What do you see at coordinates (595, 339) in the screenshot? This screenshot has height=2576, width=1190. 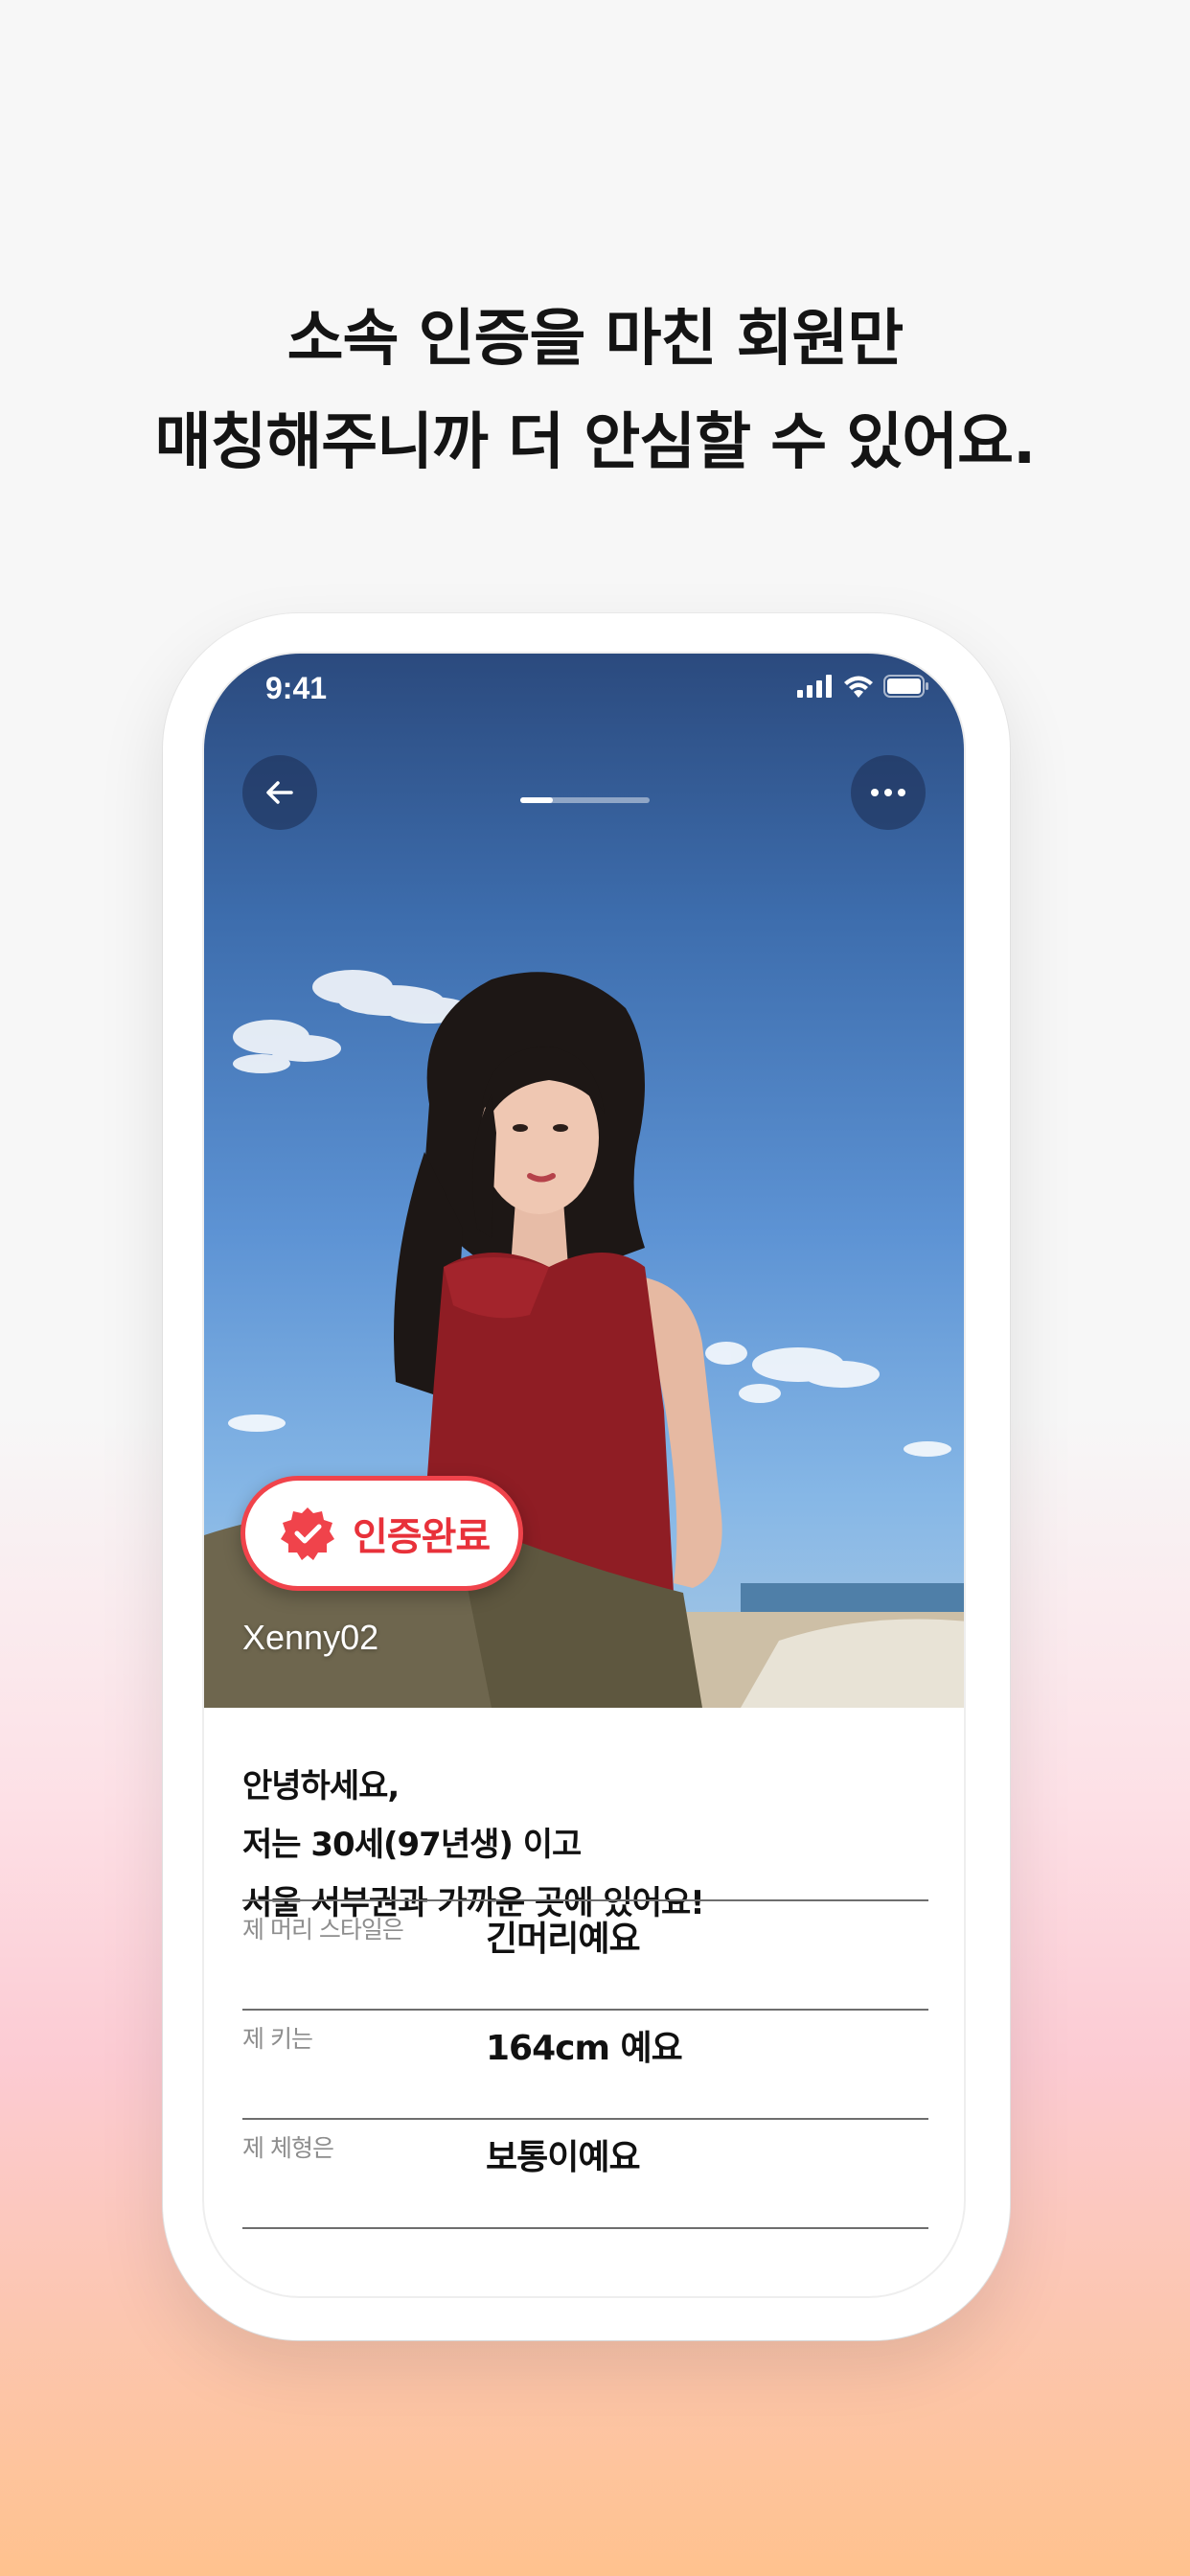 I see `headline-line-1: 소속 인증을 마친 회원만` at bounding box center [595, 339].